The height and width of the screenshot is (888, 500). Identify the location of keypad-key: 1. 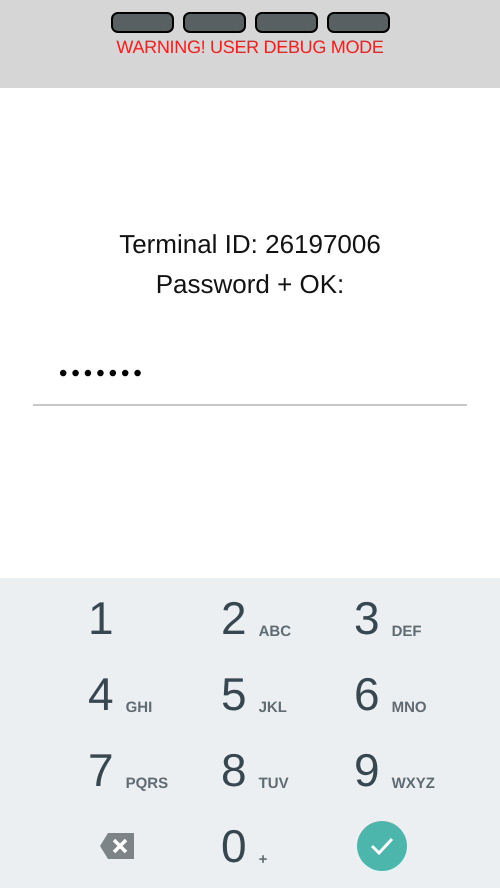
(101, 618).